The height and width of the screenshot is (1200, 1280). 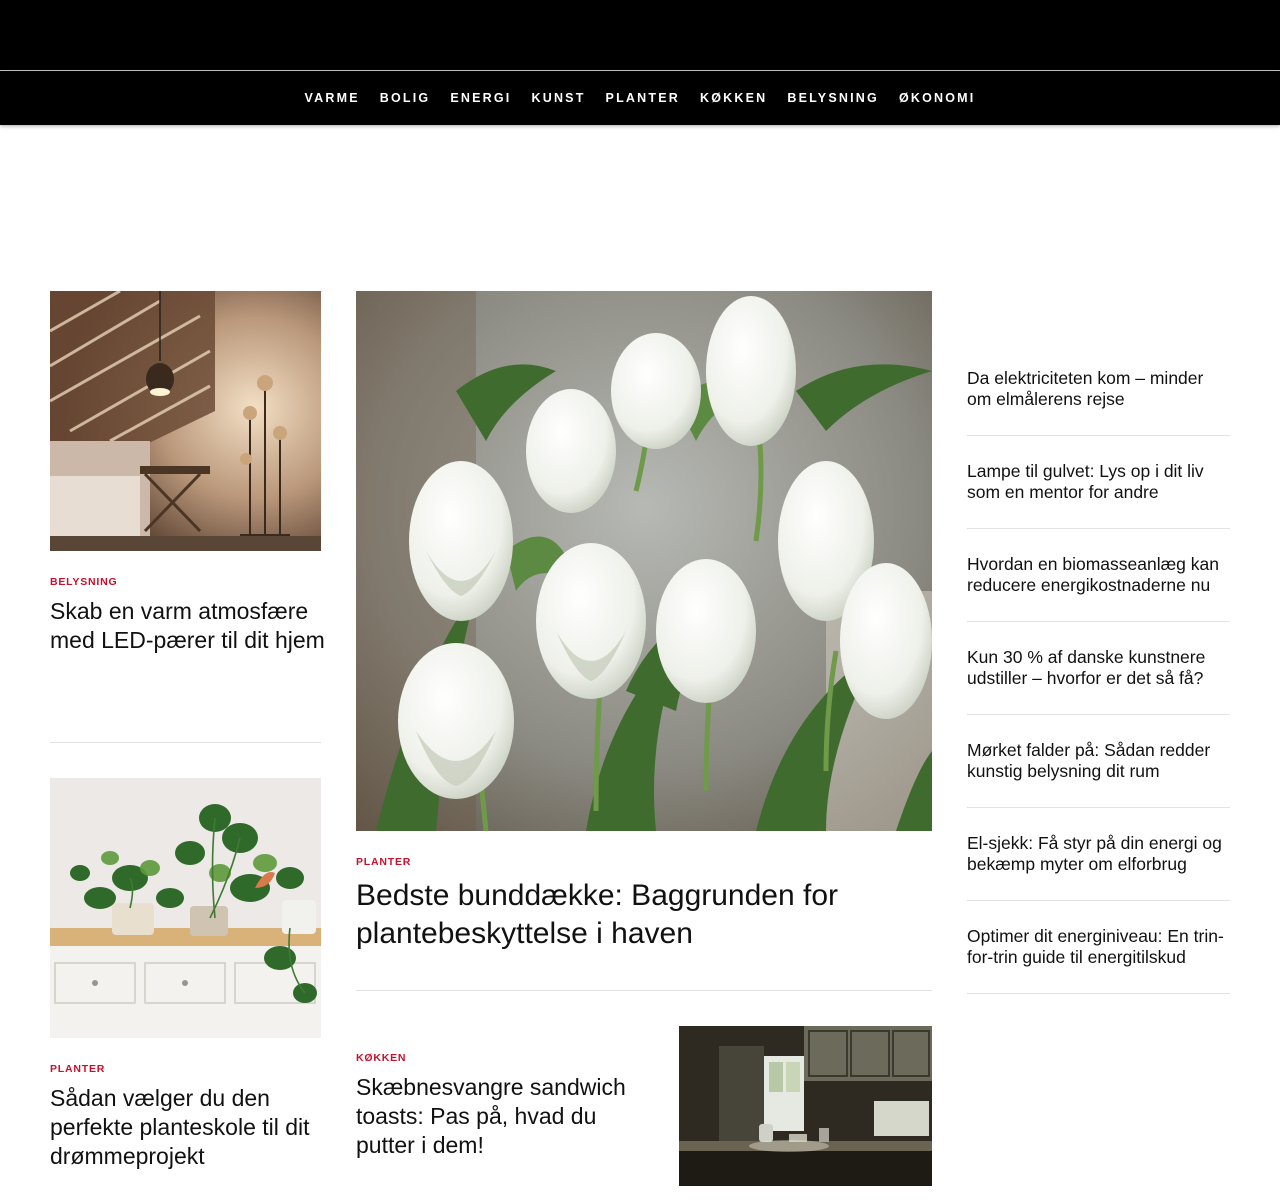 I want to click on article-image-bedroom-lighting, so click(x=185, y=421).